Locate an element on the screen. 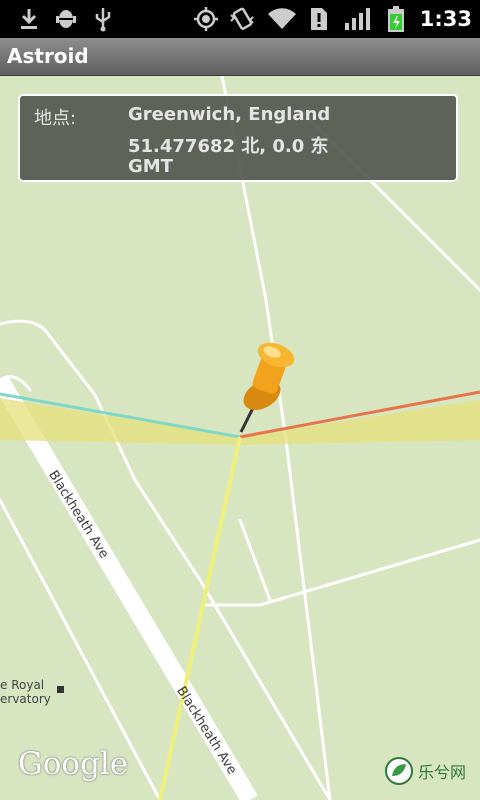  wifi-icon is located at coordinates (282, 19).